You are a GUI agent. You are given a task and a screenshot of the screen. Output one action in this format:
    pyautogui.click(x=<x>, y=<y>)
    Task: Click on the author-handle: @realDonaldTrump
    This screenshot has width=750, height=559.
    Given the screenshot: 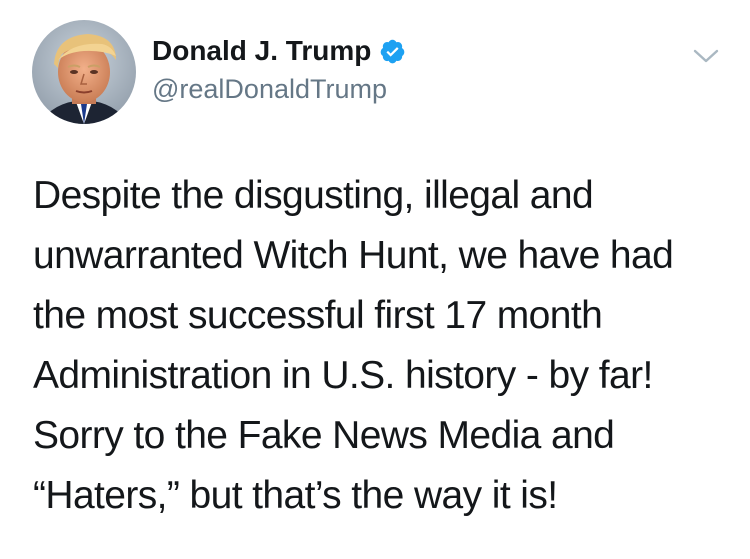 What is the action you would take?
    pyautogui.click(x=269, y=89)
    